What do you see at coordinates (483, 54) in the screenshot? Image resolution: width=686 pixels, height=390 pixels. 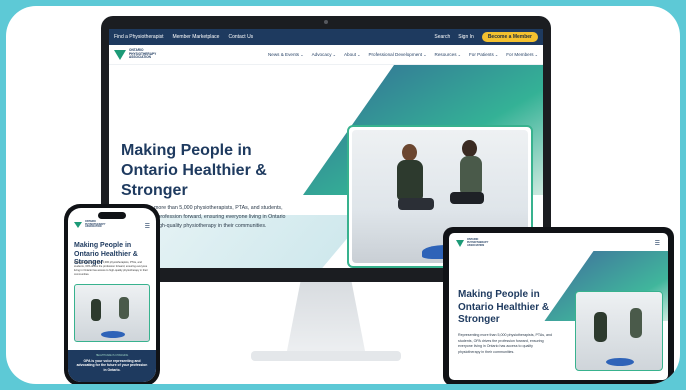 I see `nav-for-patients: For Patients` at bounding box center [483, 54].